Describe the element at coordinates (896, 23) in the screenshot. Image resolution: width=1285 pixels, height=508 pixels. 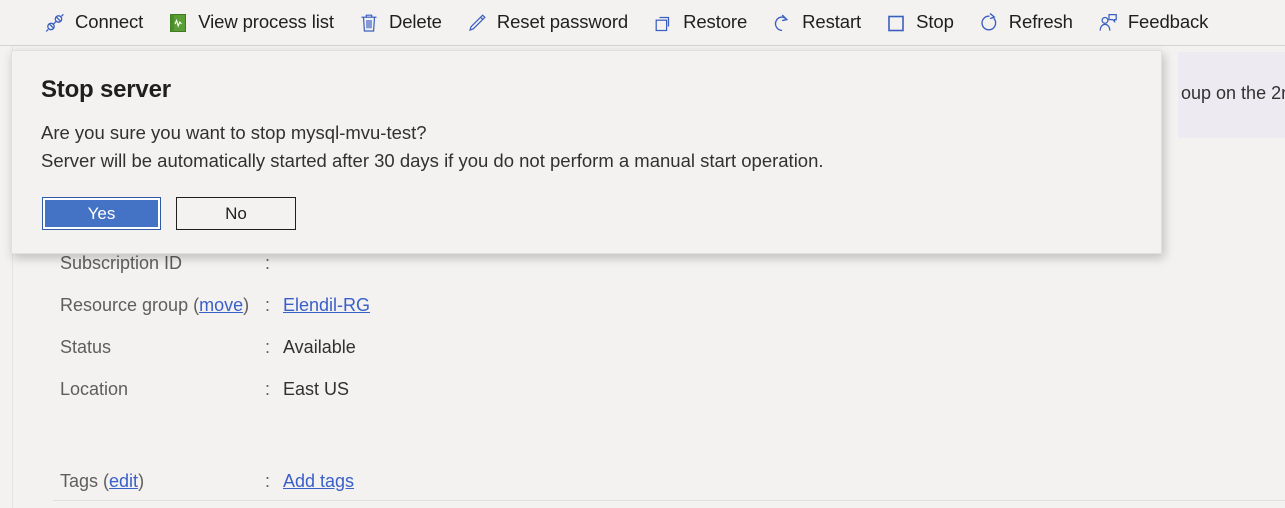
I see `stop-square-icon` at that location.